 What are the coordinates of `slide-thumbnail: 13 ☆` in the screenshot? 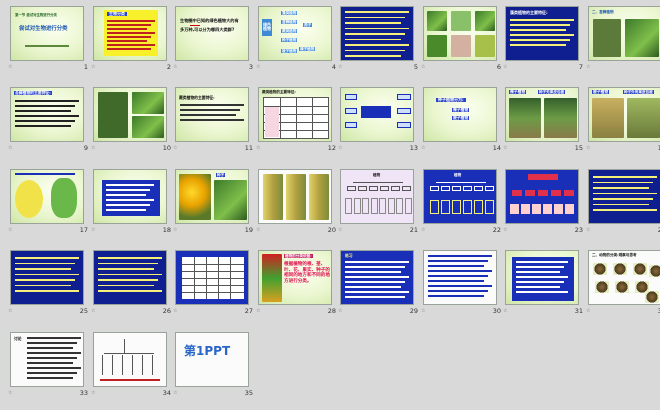 It's located at (378, 118).